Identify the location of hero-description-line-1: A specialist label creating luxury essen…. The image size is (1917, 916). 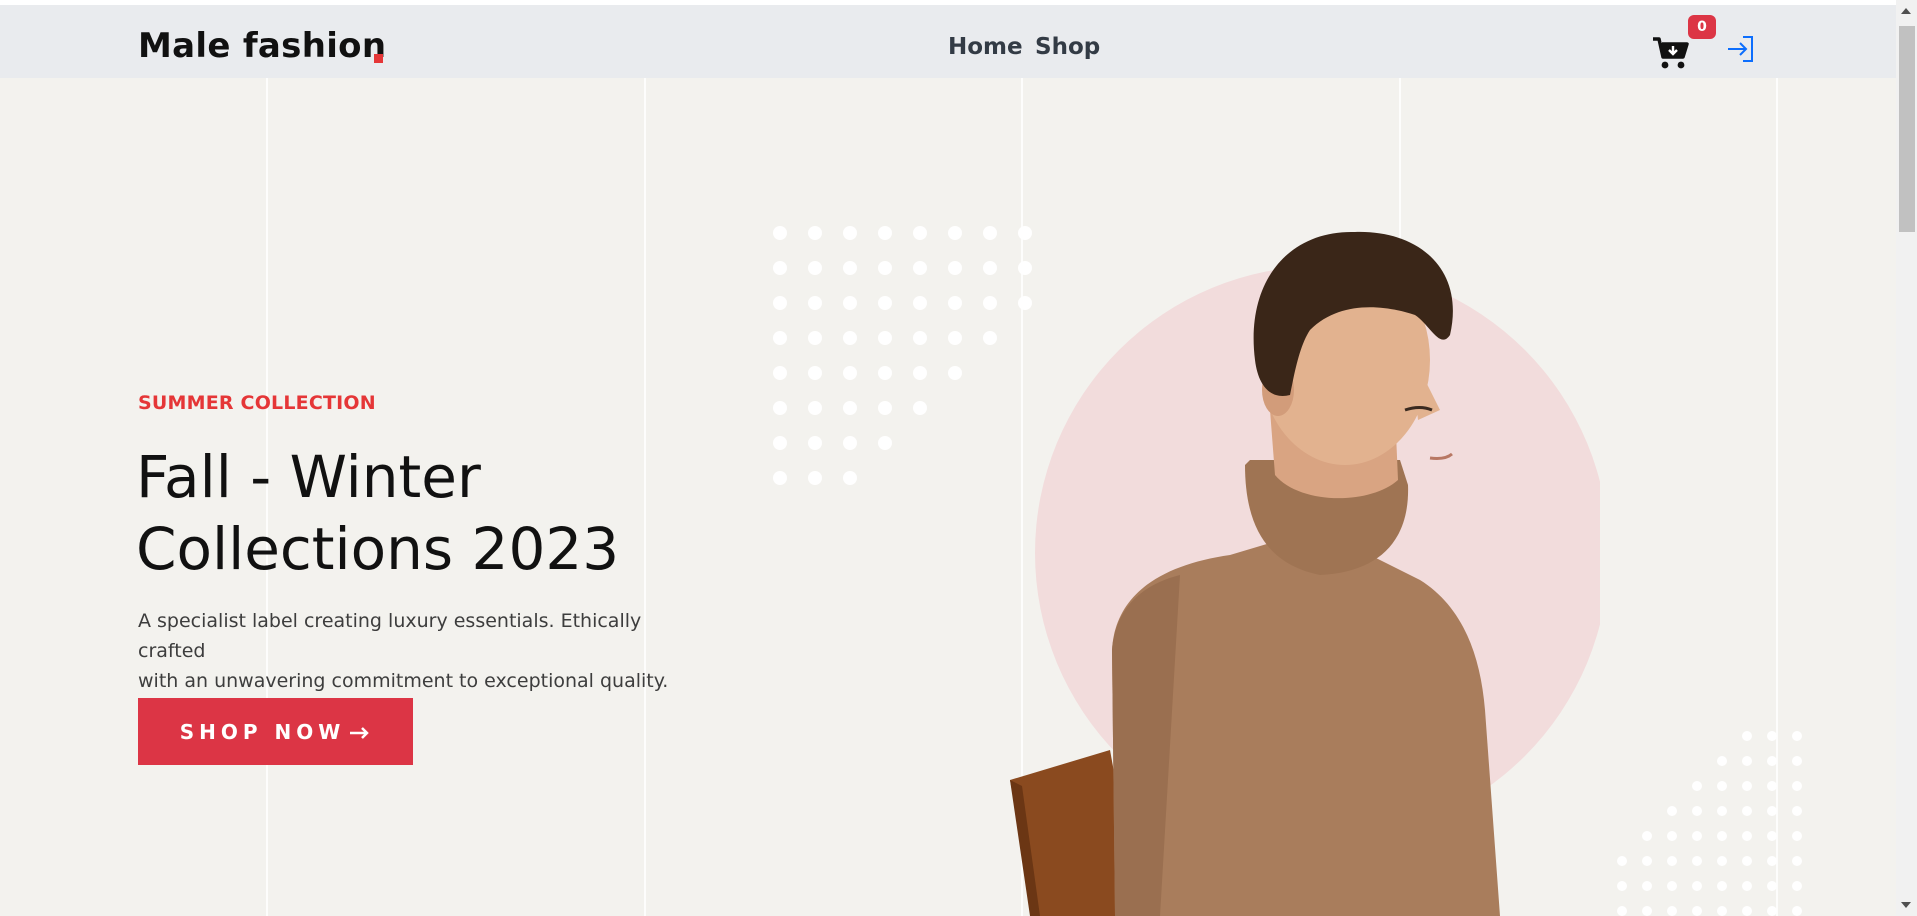
(390, 636).